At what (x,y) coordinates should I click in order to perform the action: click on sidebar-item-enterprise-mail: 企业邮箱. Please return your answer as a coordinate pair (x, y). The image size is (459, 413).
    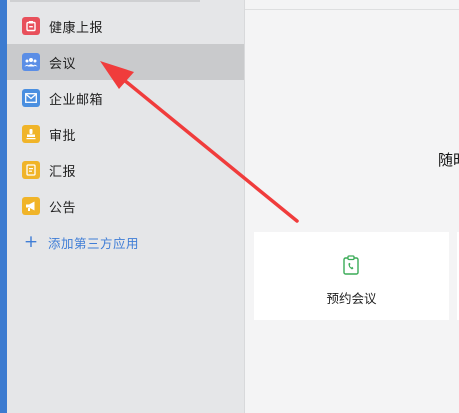
    Looking at the image, I should click on (125, 98).